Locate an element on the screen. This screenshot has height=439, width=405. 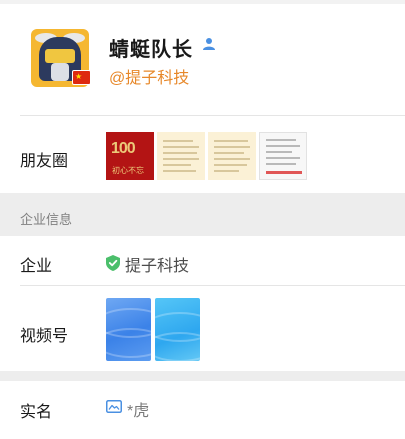
company-label: 企业 is located at coordinates (36, 266).